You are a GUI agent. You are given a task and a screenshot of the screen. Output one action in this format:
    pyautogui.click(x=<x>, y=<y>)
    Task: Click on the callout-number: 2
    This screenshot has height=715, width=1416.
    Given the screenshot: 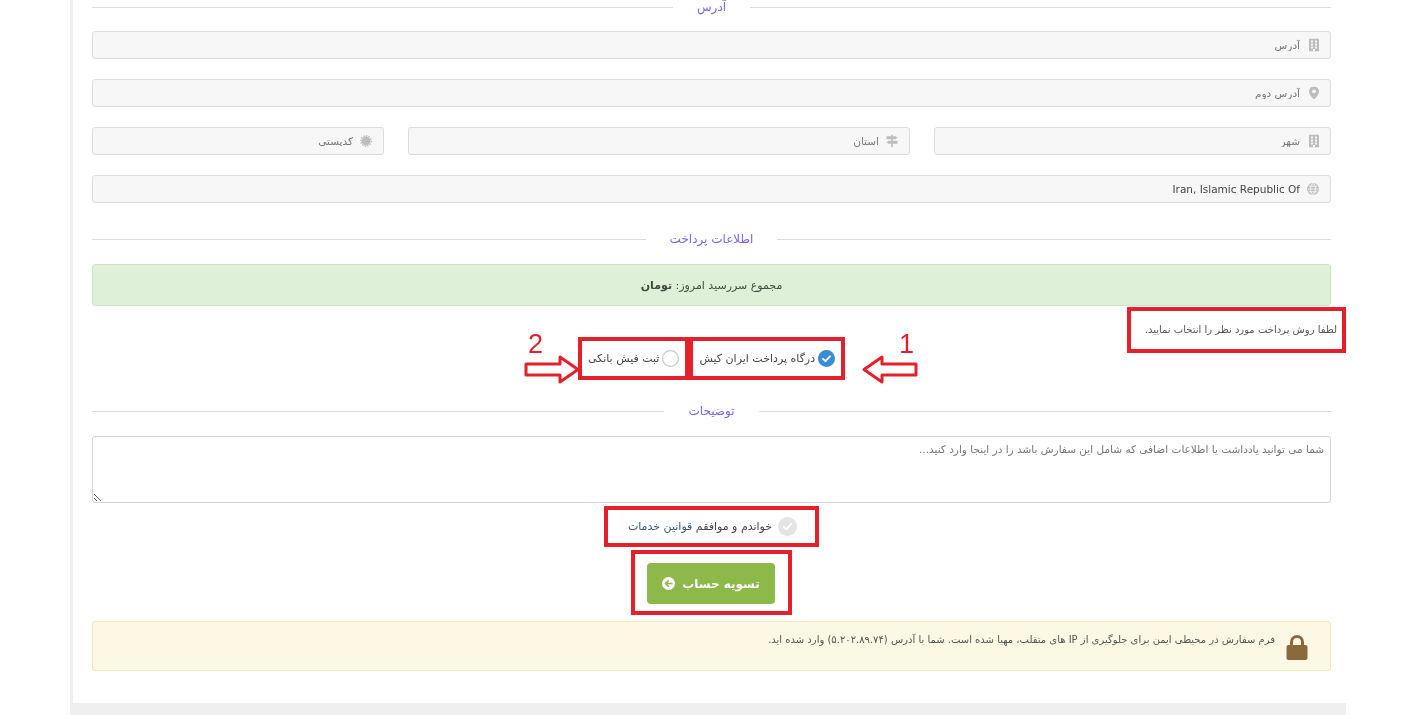 What is the action you would take?
    pyautogui.click(x=535, y=344)
    